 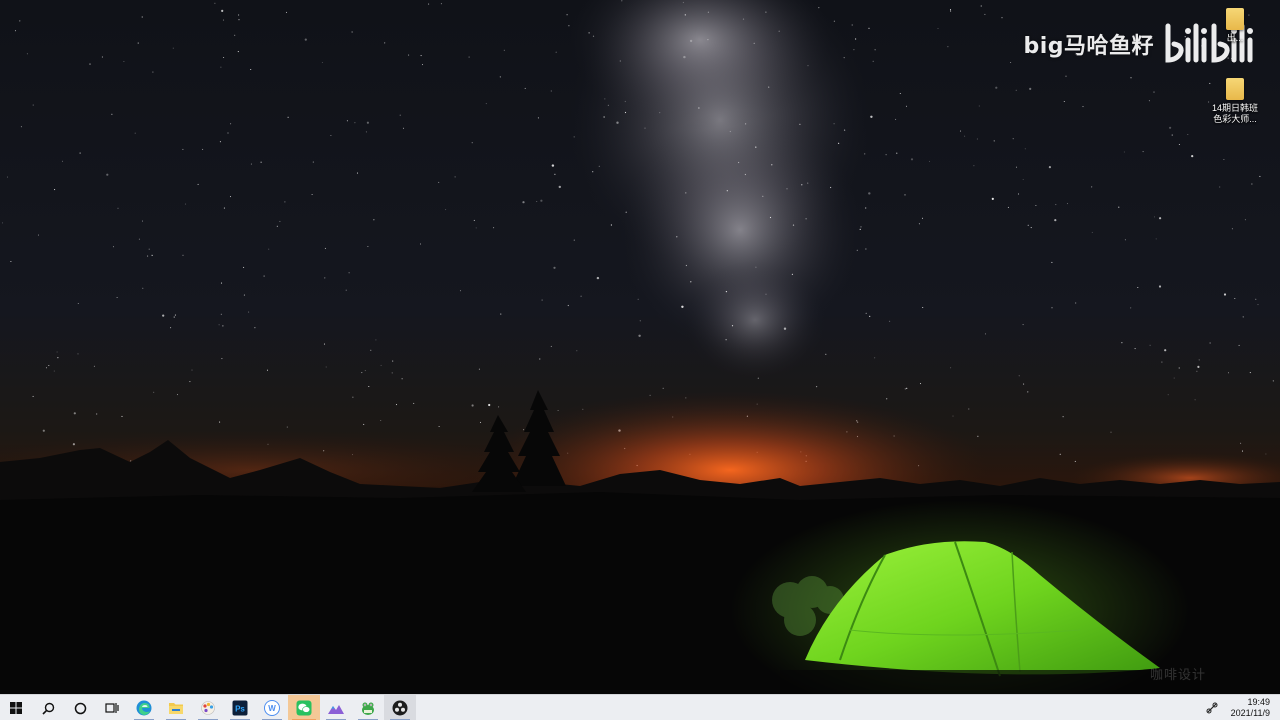 I want to click on taskbar-app-edge, so click(x=144, y=707).